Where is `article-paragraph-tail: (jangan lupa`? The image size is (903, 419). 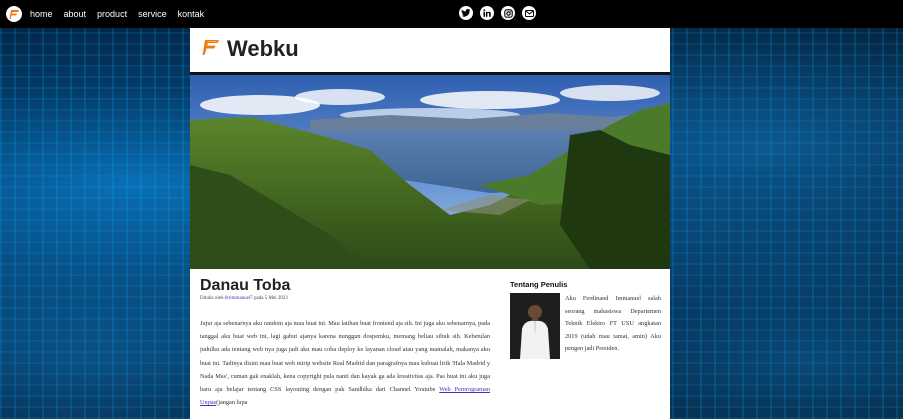
article-paragraph-tail: (jangan lupa is located at coordinates (232, 403).